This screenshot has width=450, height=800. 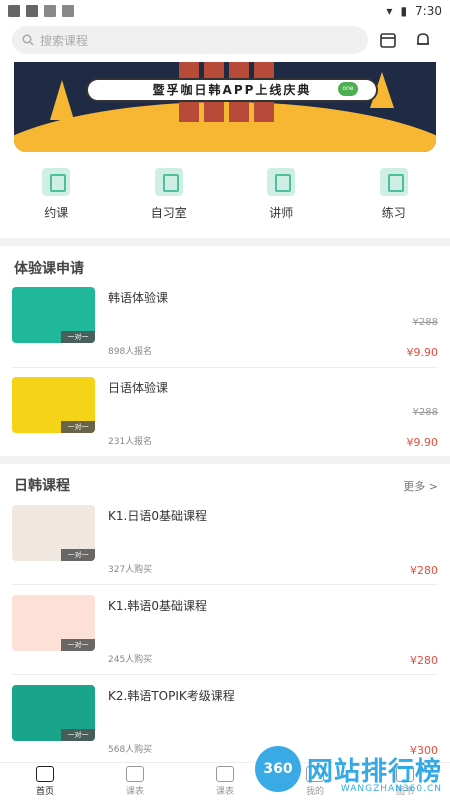 I want to click on nav-schedule: 课表, so click(x=135, y=781).